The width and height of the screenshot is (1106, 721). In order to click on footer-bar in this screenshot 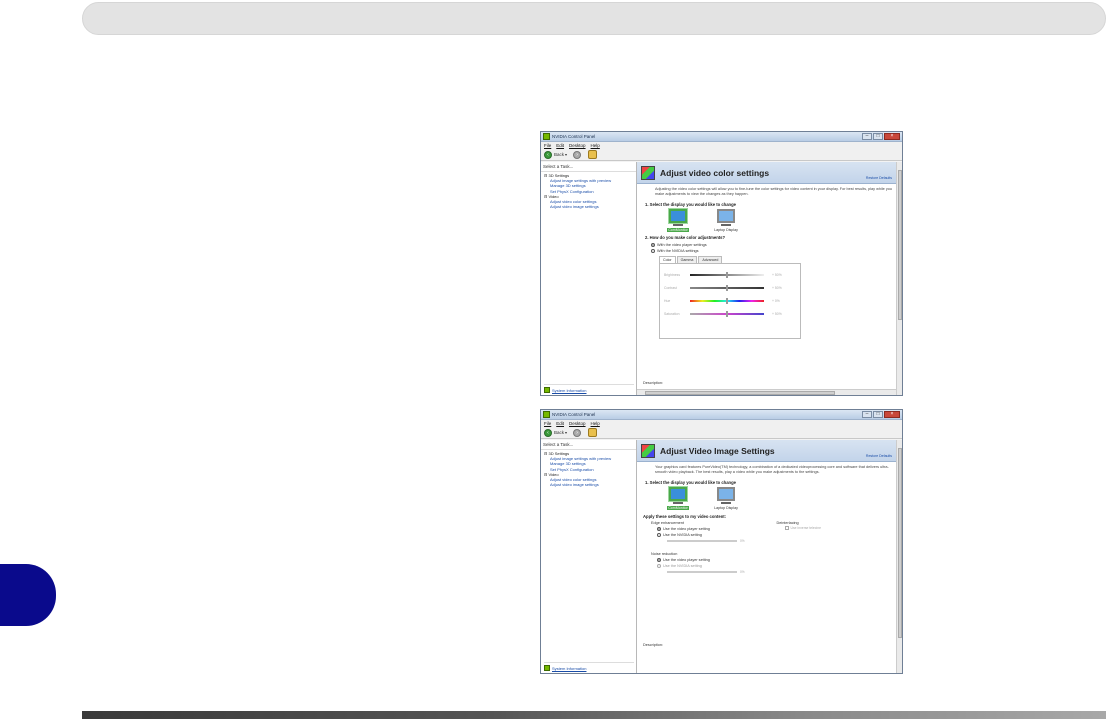, I will do `click(594, 715)`.